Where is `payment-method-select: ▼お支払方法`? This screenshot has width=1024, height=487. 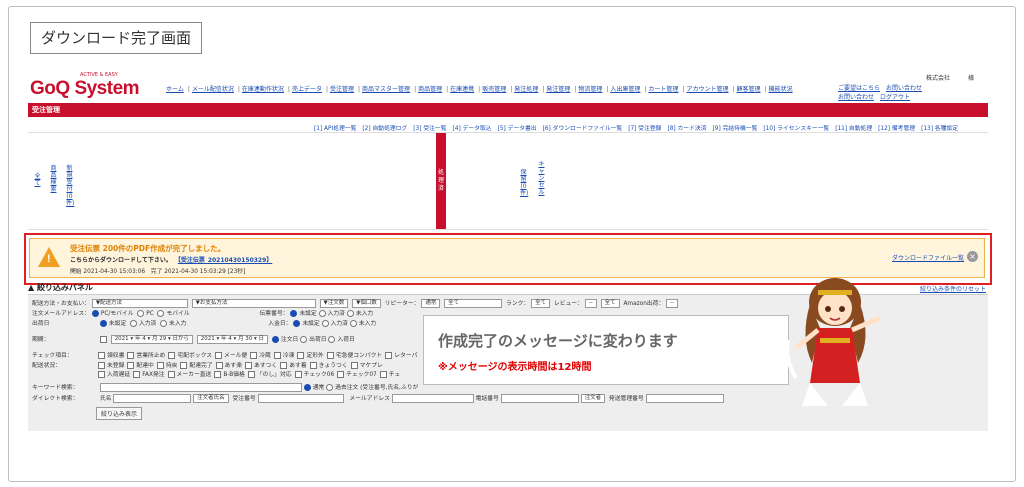 payment-method-select: ▼お支払方法 is located at coordinates (253, 303).